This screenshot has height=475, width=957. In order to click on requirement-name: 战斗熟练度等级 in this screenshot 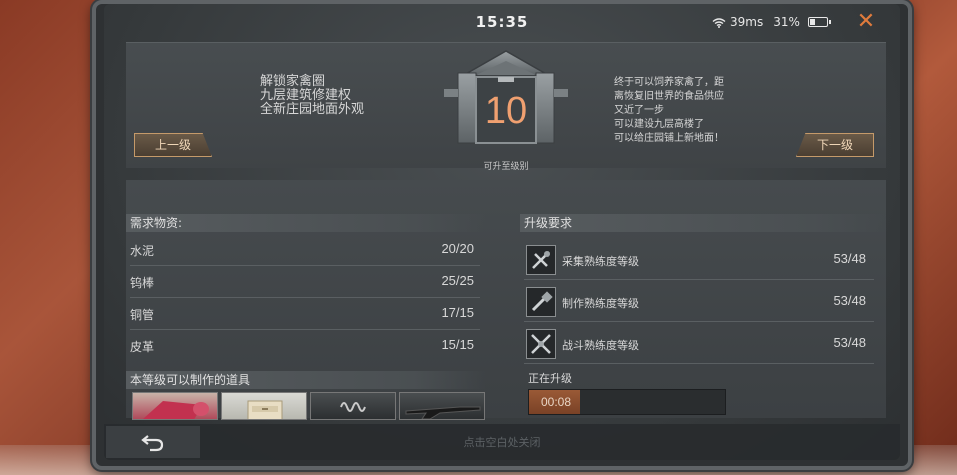, I will do `click(600, 345)`.